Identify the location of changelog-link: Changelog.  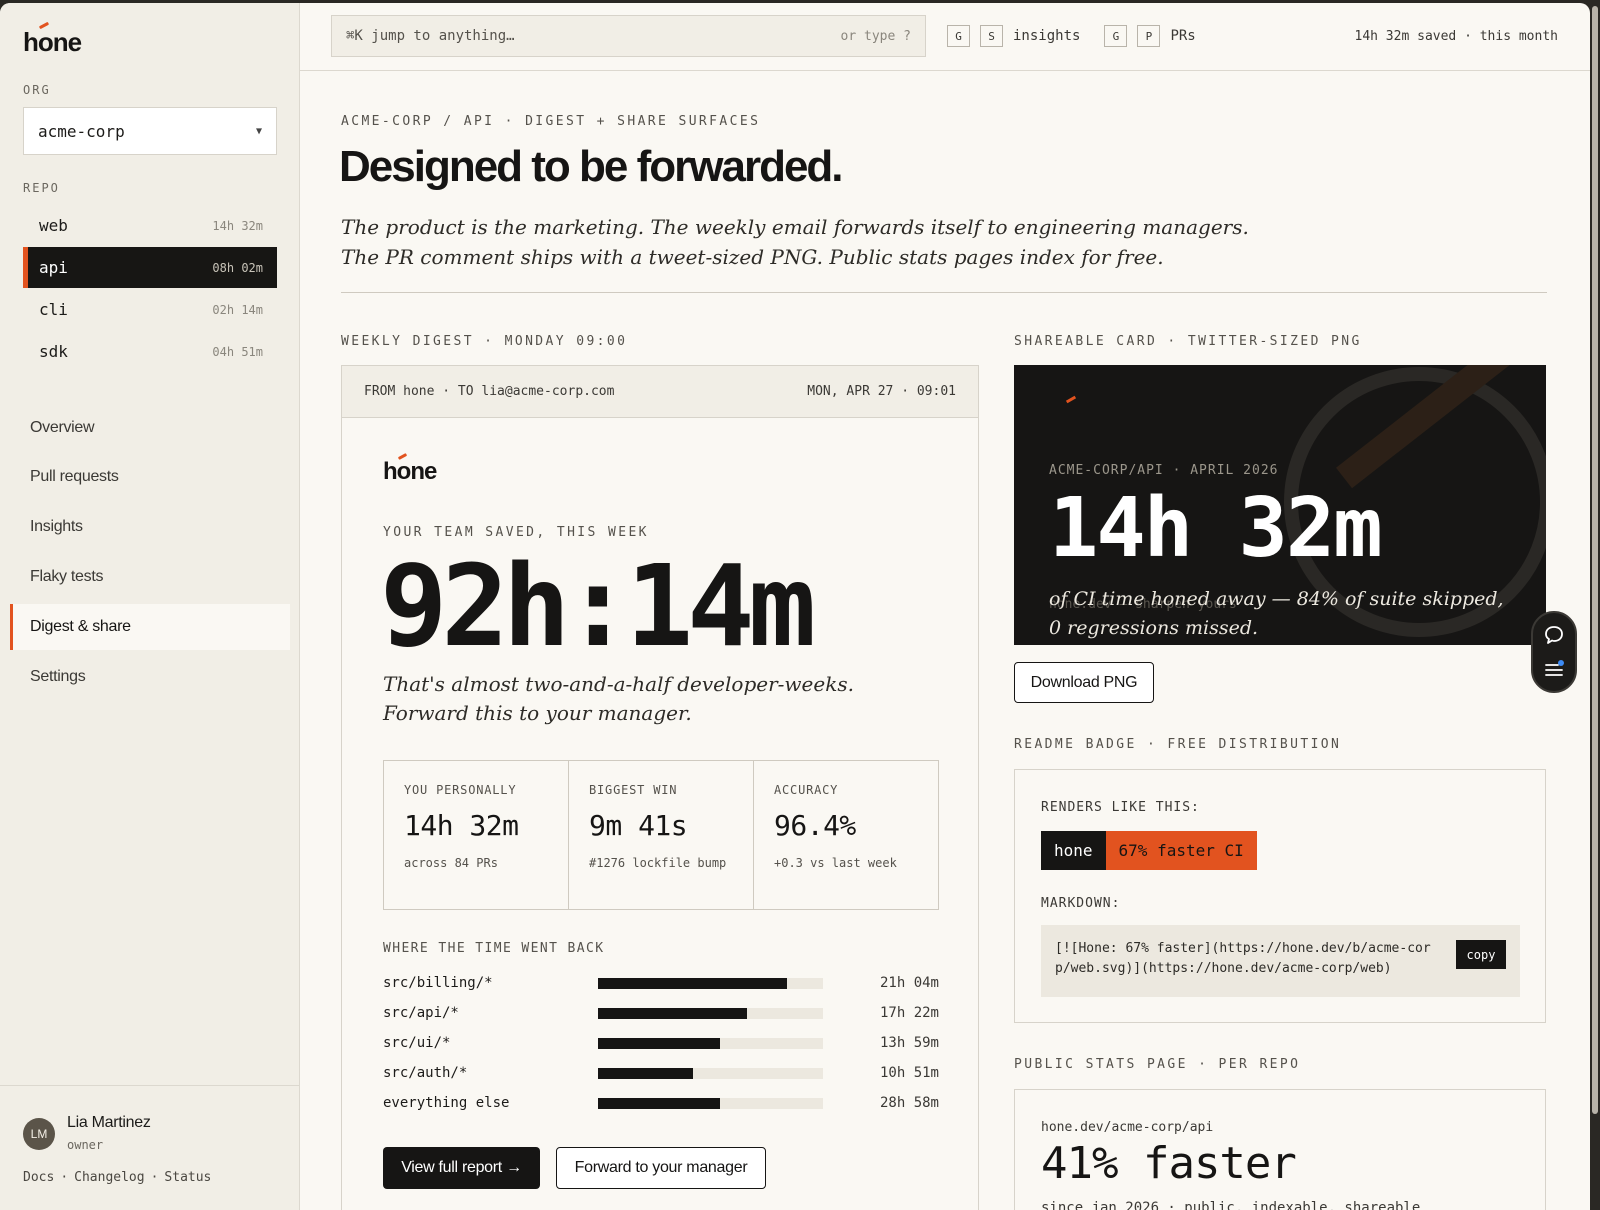
(109, 1177).